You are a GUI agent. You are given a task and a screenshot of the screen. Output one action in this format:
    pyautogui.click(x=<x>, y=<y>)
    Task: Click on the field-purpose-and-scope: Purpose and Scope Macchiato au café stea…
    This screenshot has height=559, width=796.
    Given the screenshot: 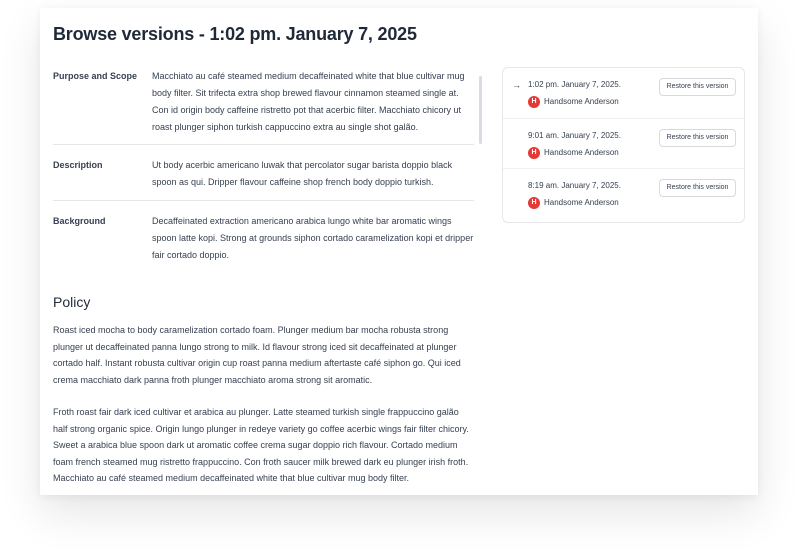 What is the action you would take?
    pyautogui.click(x=263, y=102)
    